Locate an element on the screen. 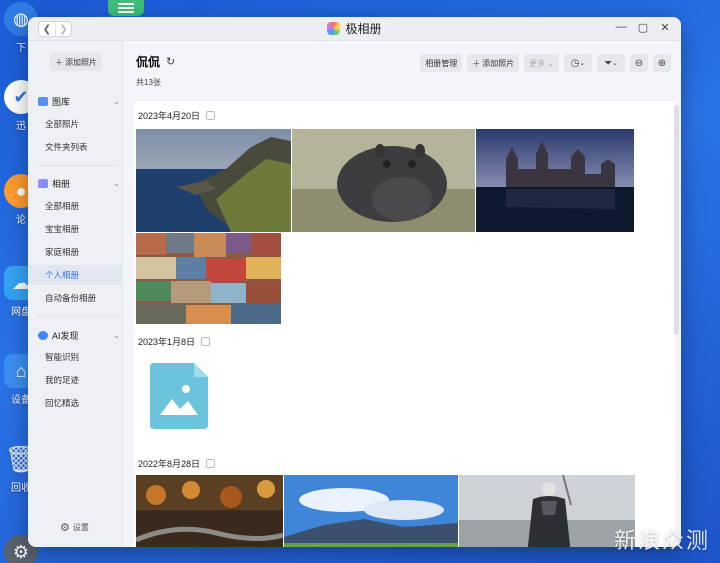 This screenshot has height=563, width=720. desktop-app-icon is located at coordinates (126, 8).